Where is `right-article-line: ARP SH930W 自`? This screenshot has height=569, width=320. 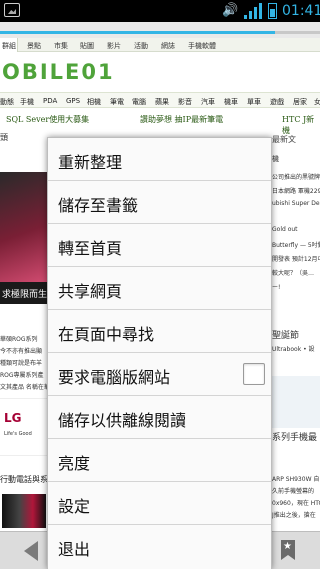 right-article-line: ARP SH930W 自 is located at coordinates (296, 478).